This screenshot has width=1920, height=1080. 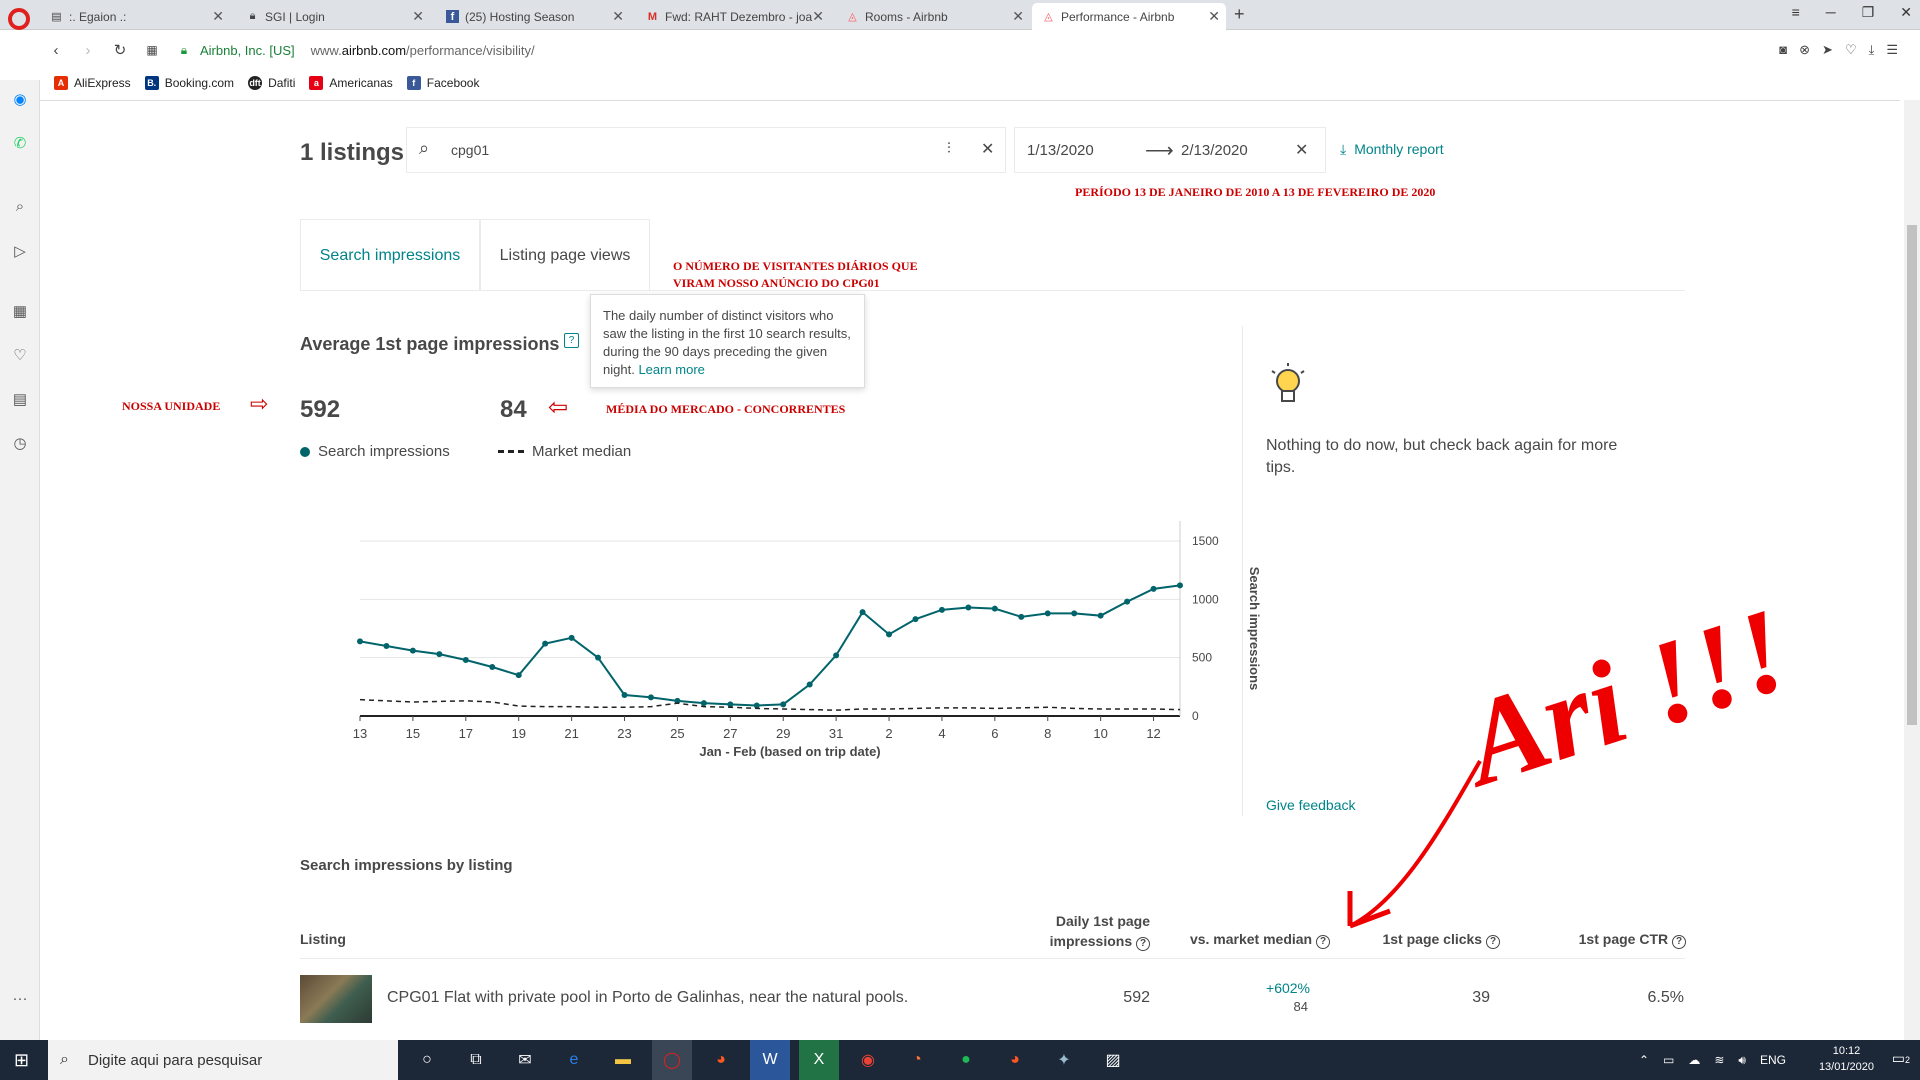 I want to click on task-view-icon: ⧉, so click(x=476, y=1060).